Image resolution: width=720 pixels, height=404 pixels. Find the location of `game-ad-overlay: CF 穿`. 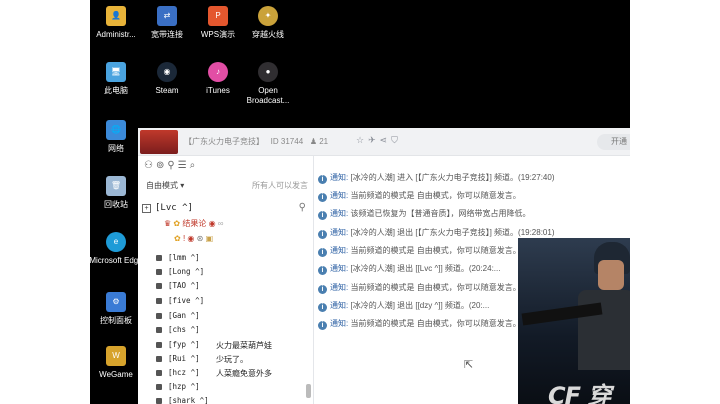

game-ad-overlay: CF 穿 is located at coordinates (574, 321).